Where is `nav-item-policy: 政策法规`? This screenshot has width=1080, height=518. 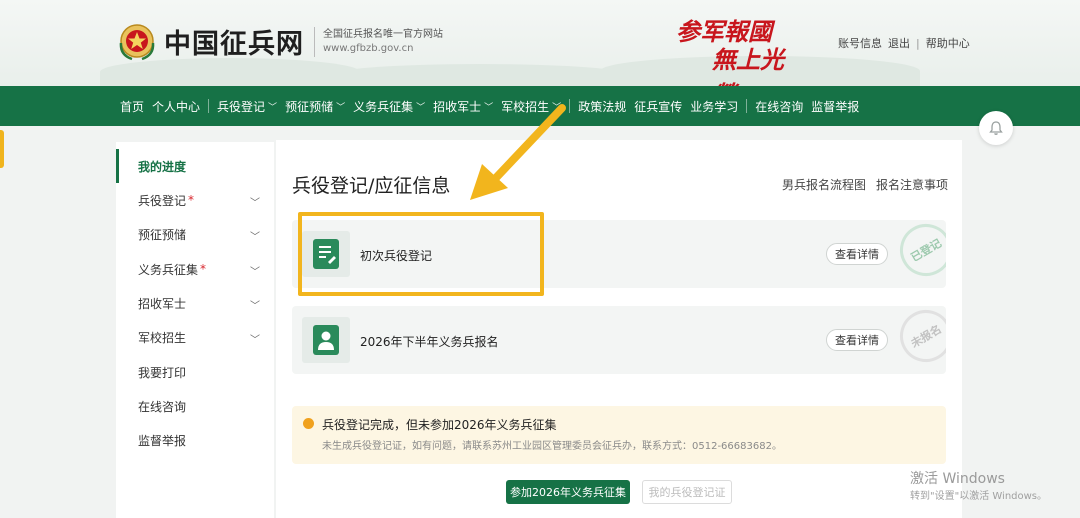
nav-item-policy: 政策法规 is located at coordinates (602, 106).